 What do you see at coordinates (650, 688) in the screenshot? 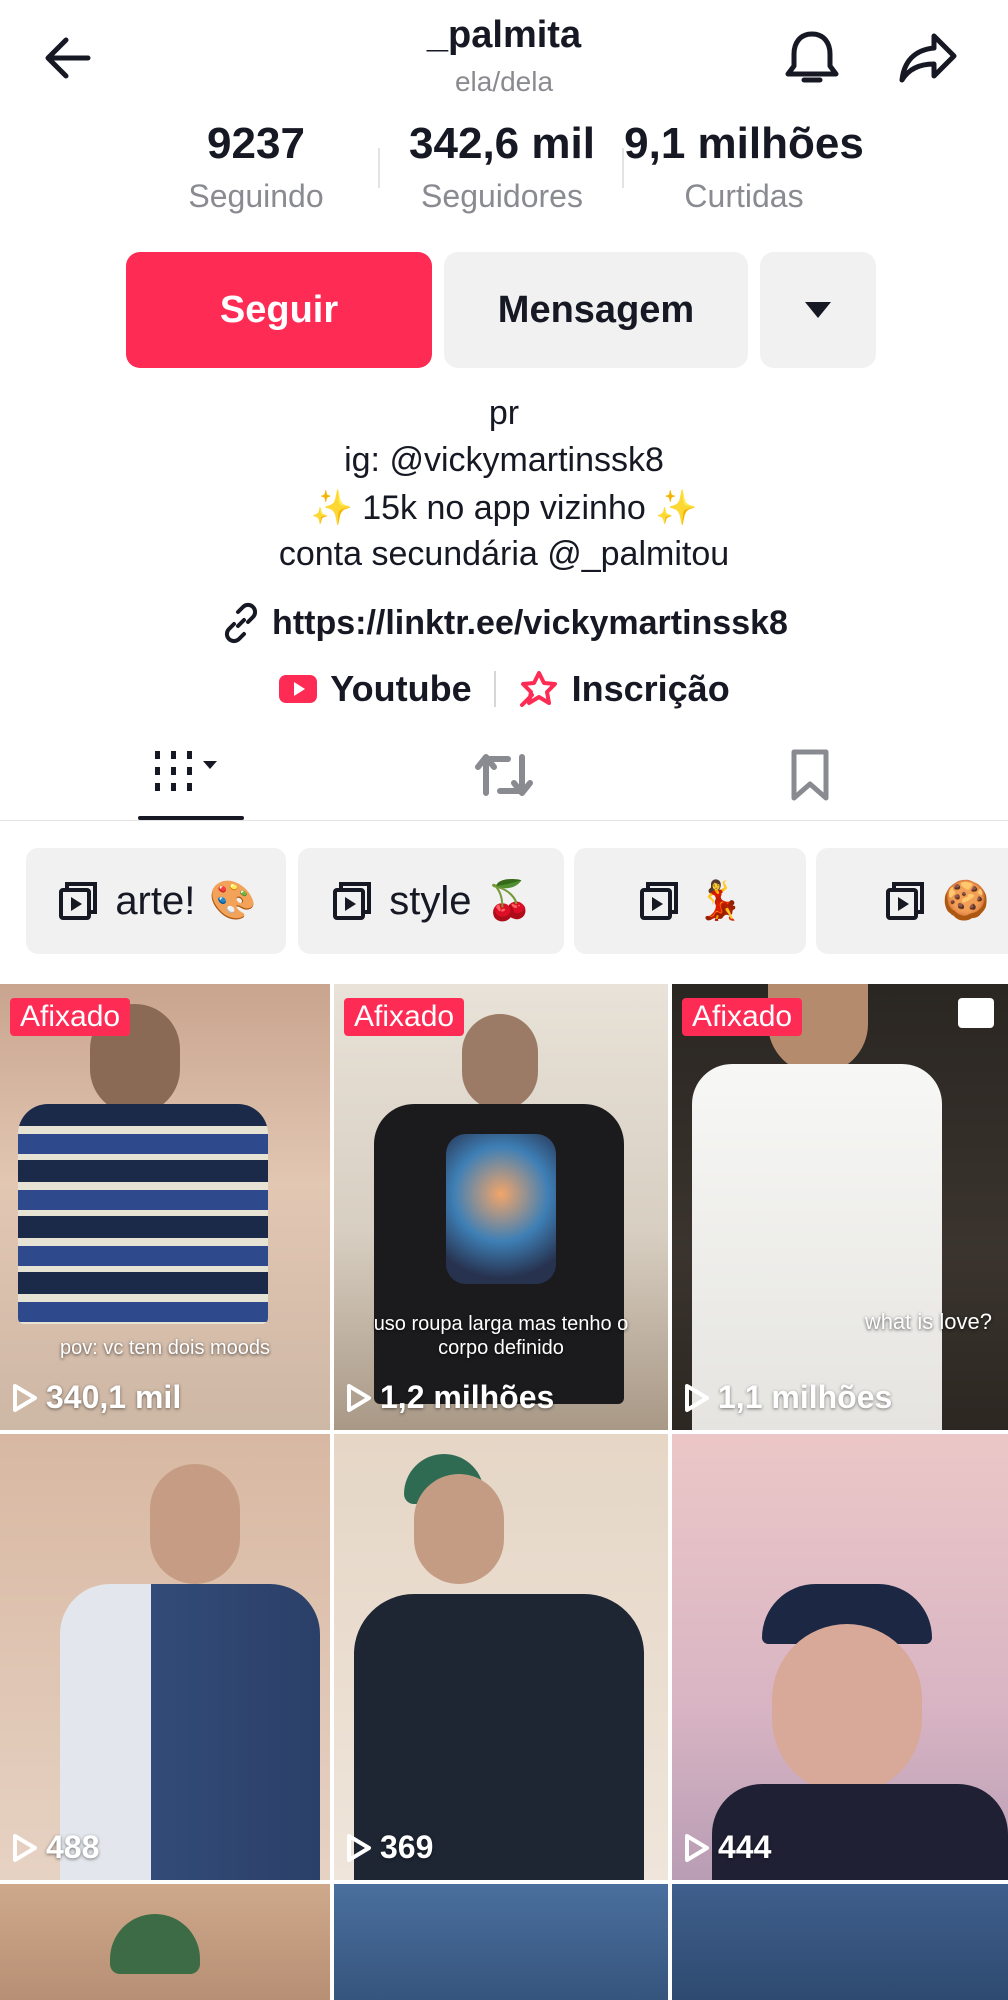
I see `subscription-label: Inscrição` at bounding box center [650, 688].